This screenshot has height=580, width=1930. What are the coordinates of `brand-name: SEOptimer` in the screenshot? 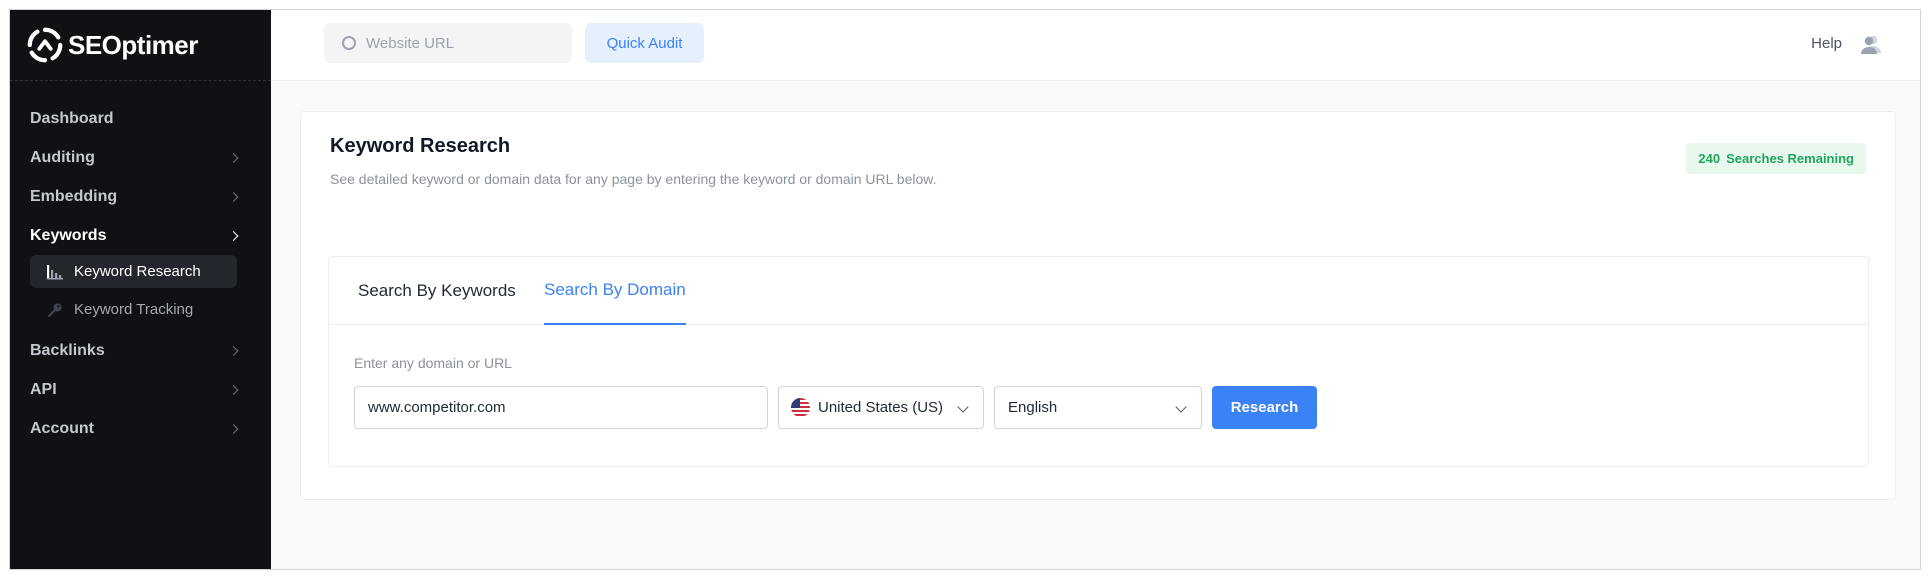 It's located at (133, 44).